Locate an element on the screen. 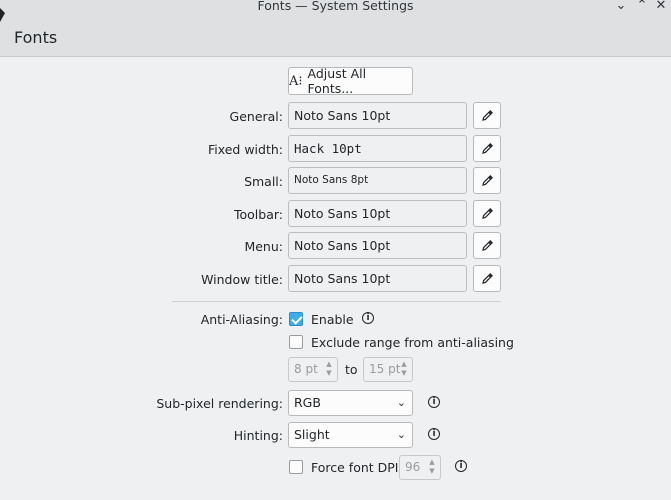  menu-font-field: Noto Sans 10pt is located at coordinates (377, 245).